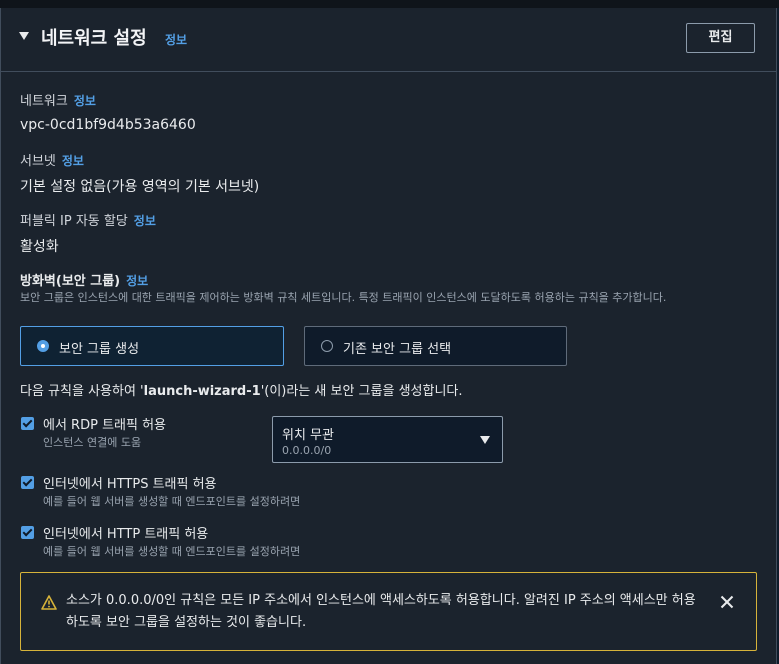 The image size is (779, 664). I want to click on https-rule-hint: 예를 들어 웹 서버를 생성할 때 엔드포인트를 설정하려면, so click(172, 501).